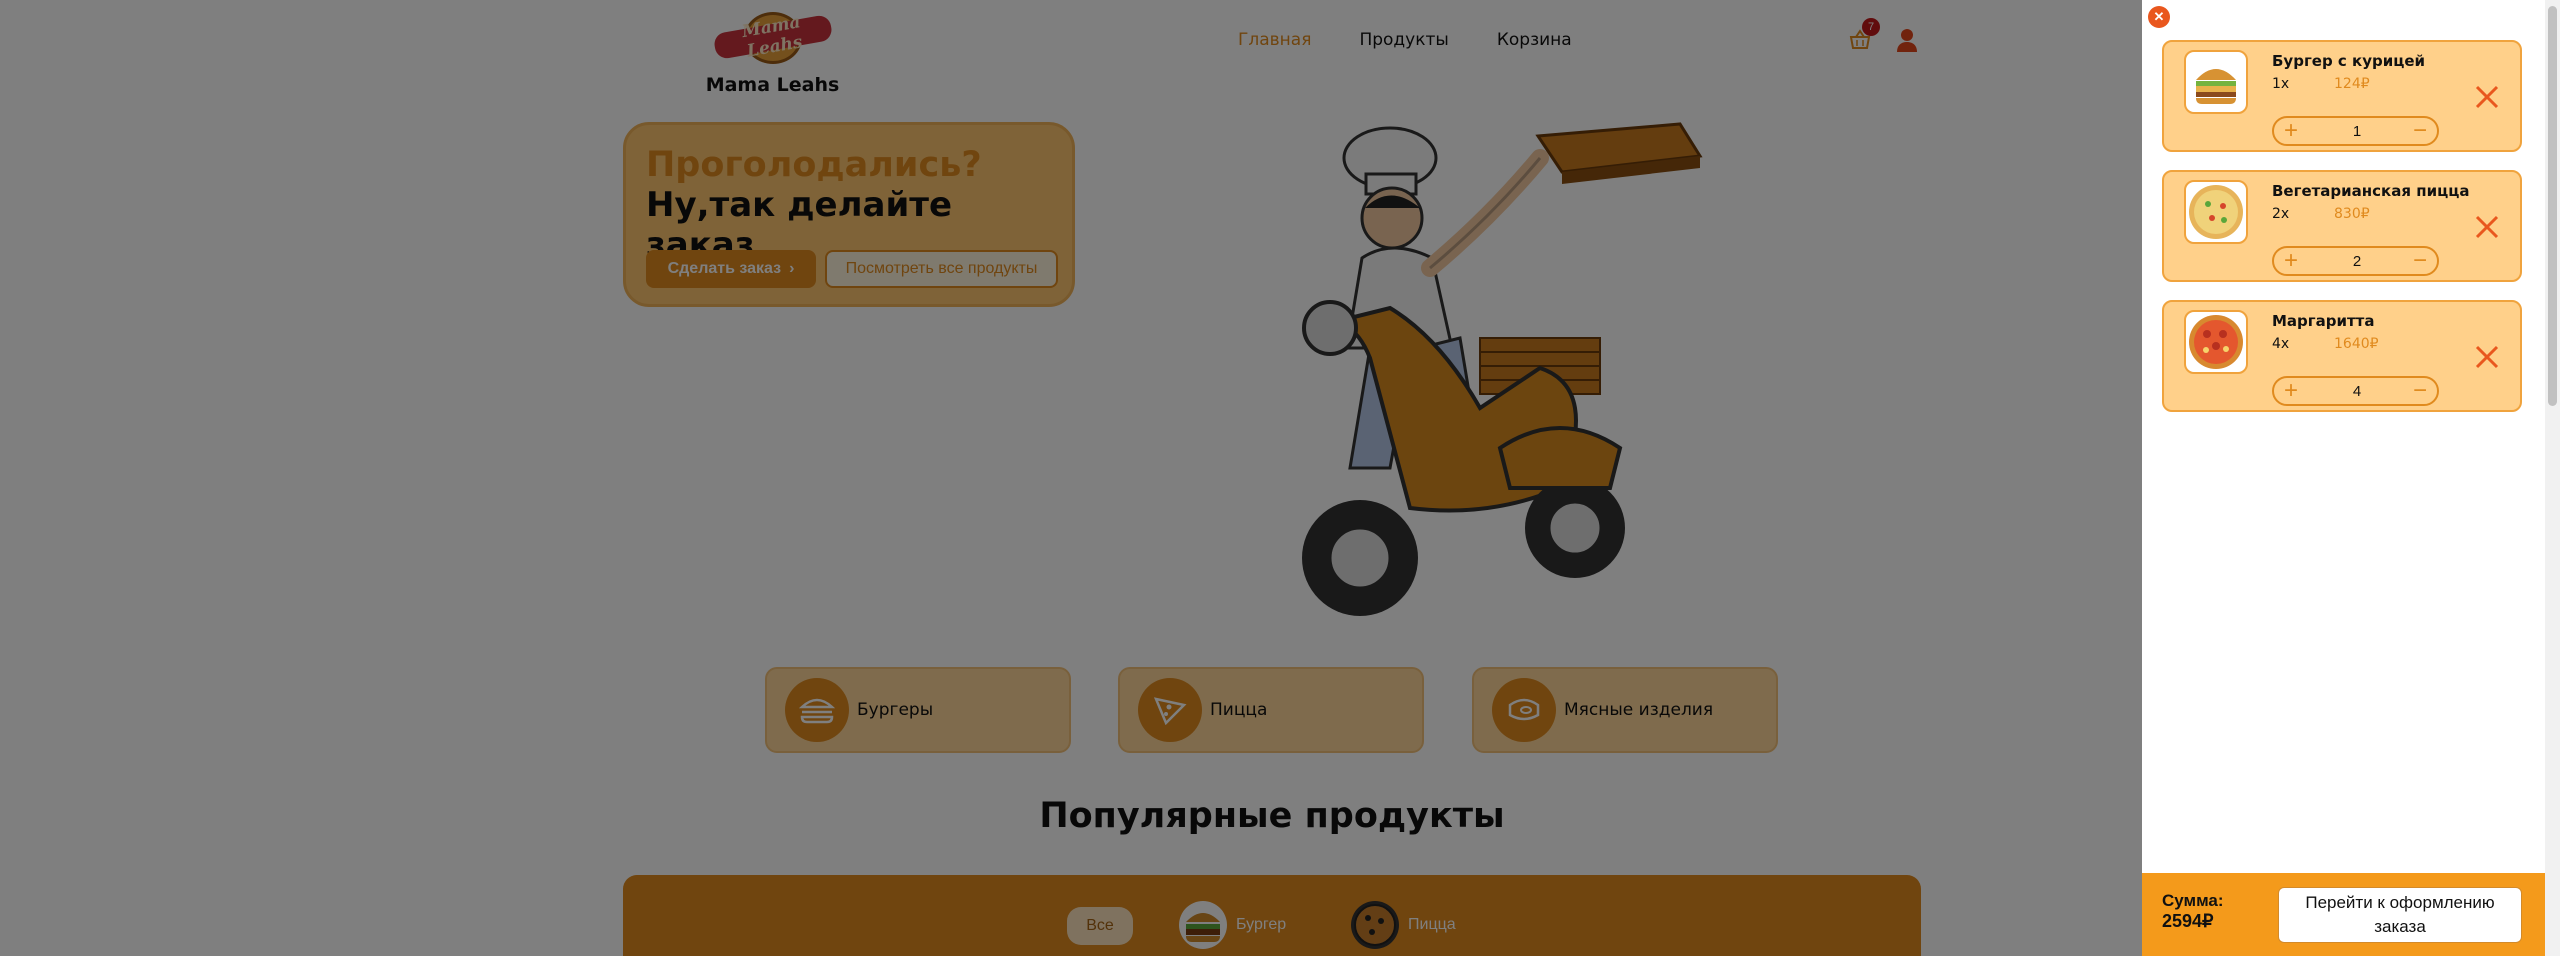  What do you see at coordinates (2281, 214) in the screenshot?
I see `cart-item-qty-label: 2x` at bounding box center [2281, 214].